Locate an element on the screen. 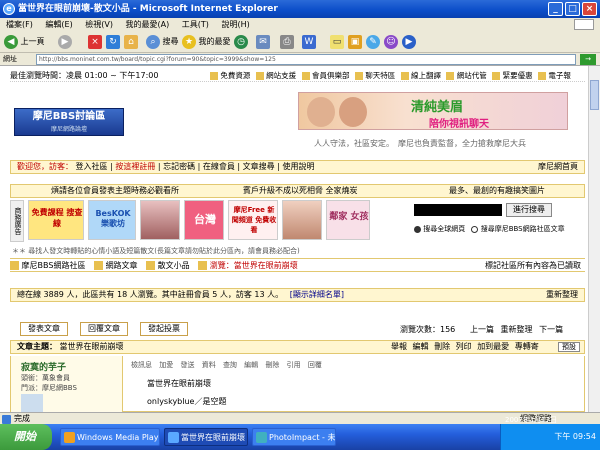  note-button: ▭ is located at coordinates (337, 42).